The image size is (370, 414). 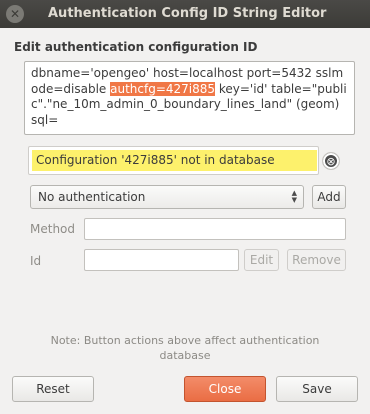 I want to click on save-button: Save, so click(x=317, y=389).